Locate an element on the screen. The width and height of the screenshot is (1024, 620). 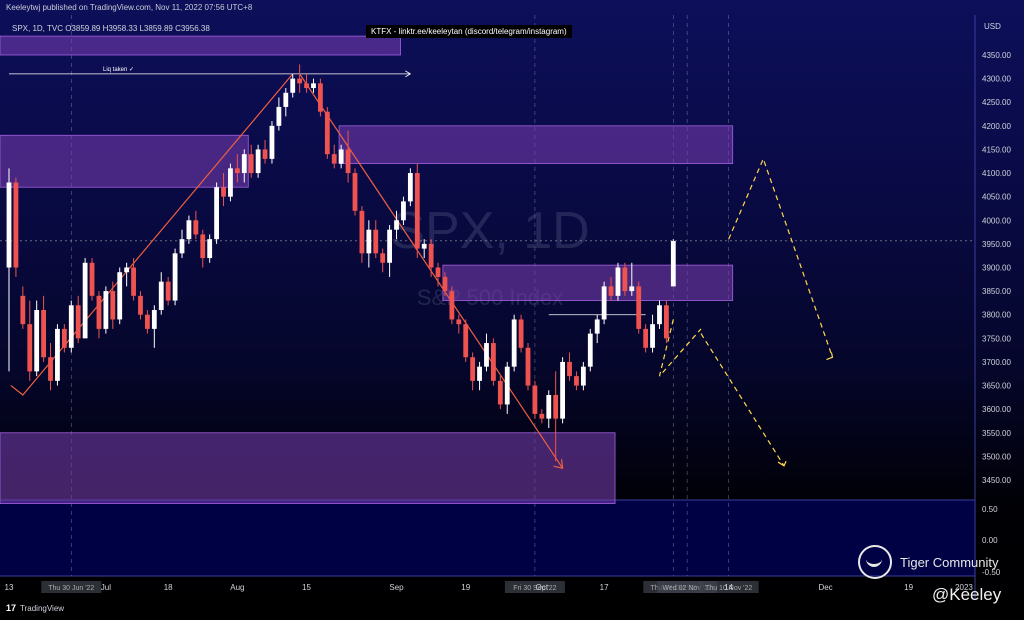
time-tick-label: Thu 30 Jun '22 is located at coordinates (71, 588).